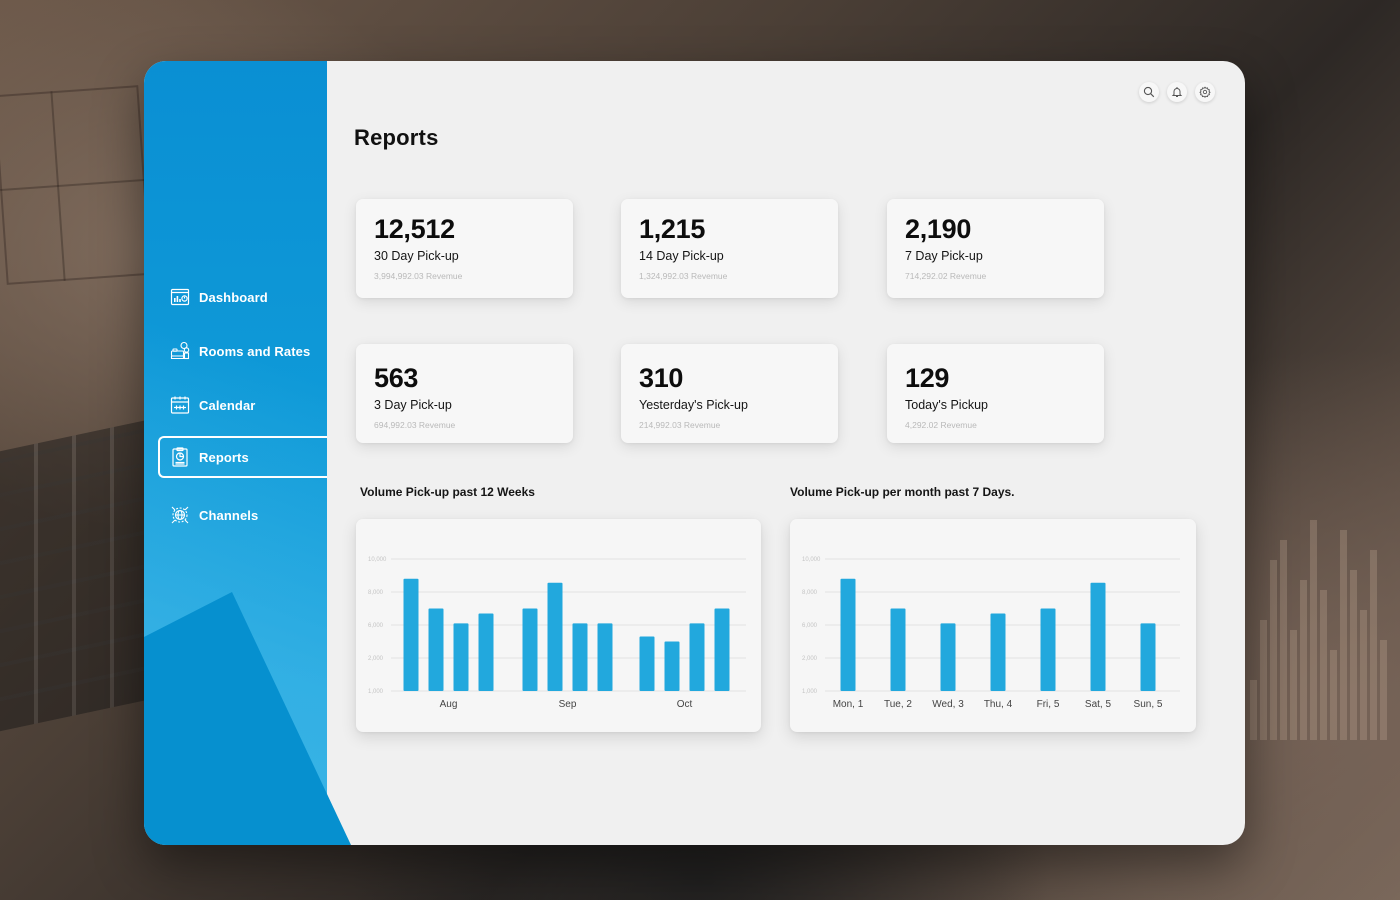  Describe the element at coordinates (180, 405) in the screenshot. I see `calendar-icon` at that location.